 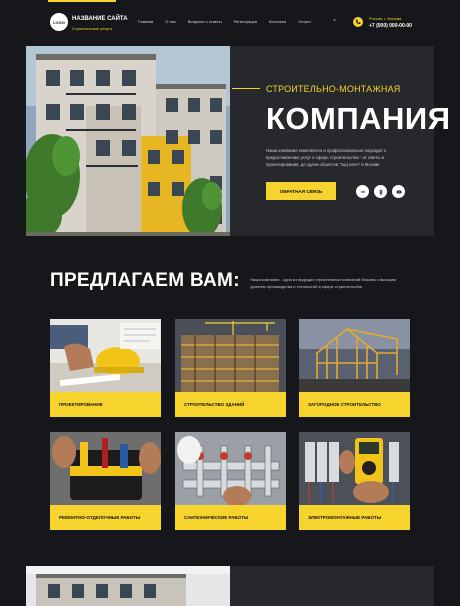 What do you see at coordinates (105, 404) in the screenshot?
I see `service-label: ПРОЕКТИРОВАНИЕ` at bounding box center [105, 404].